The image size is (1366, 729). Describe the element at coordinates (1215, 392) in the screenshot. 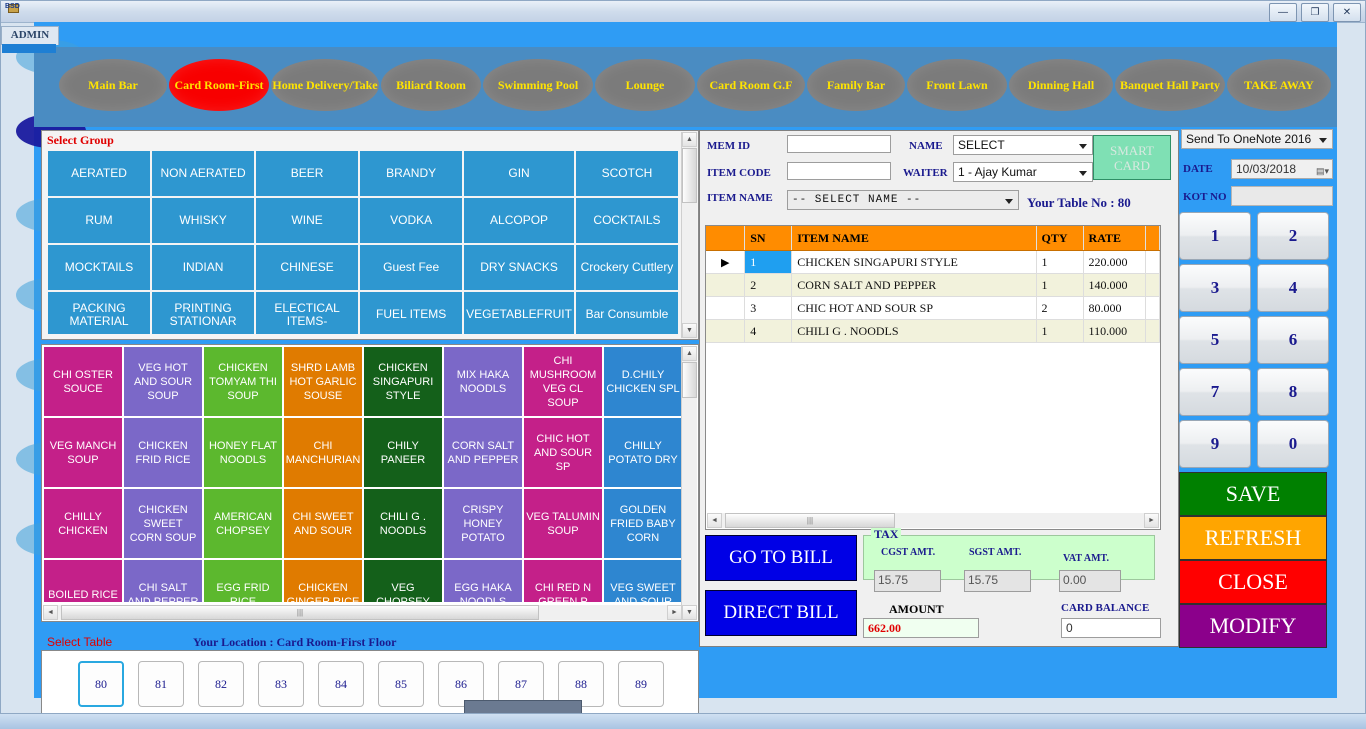

I see `keypad-button-7: 7` at that location.